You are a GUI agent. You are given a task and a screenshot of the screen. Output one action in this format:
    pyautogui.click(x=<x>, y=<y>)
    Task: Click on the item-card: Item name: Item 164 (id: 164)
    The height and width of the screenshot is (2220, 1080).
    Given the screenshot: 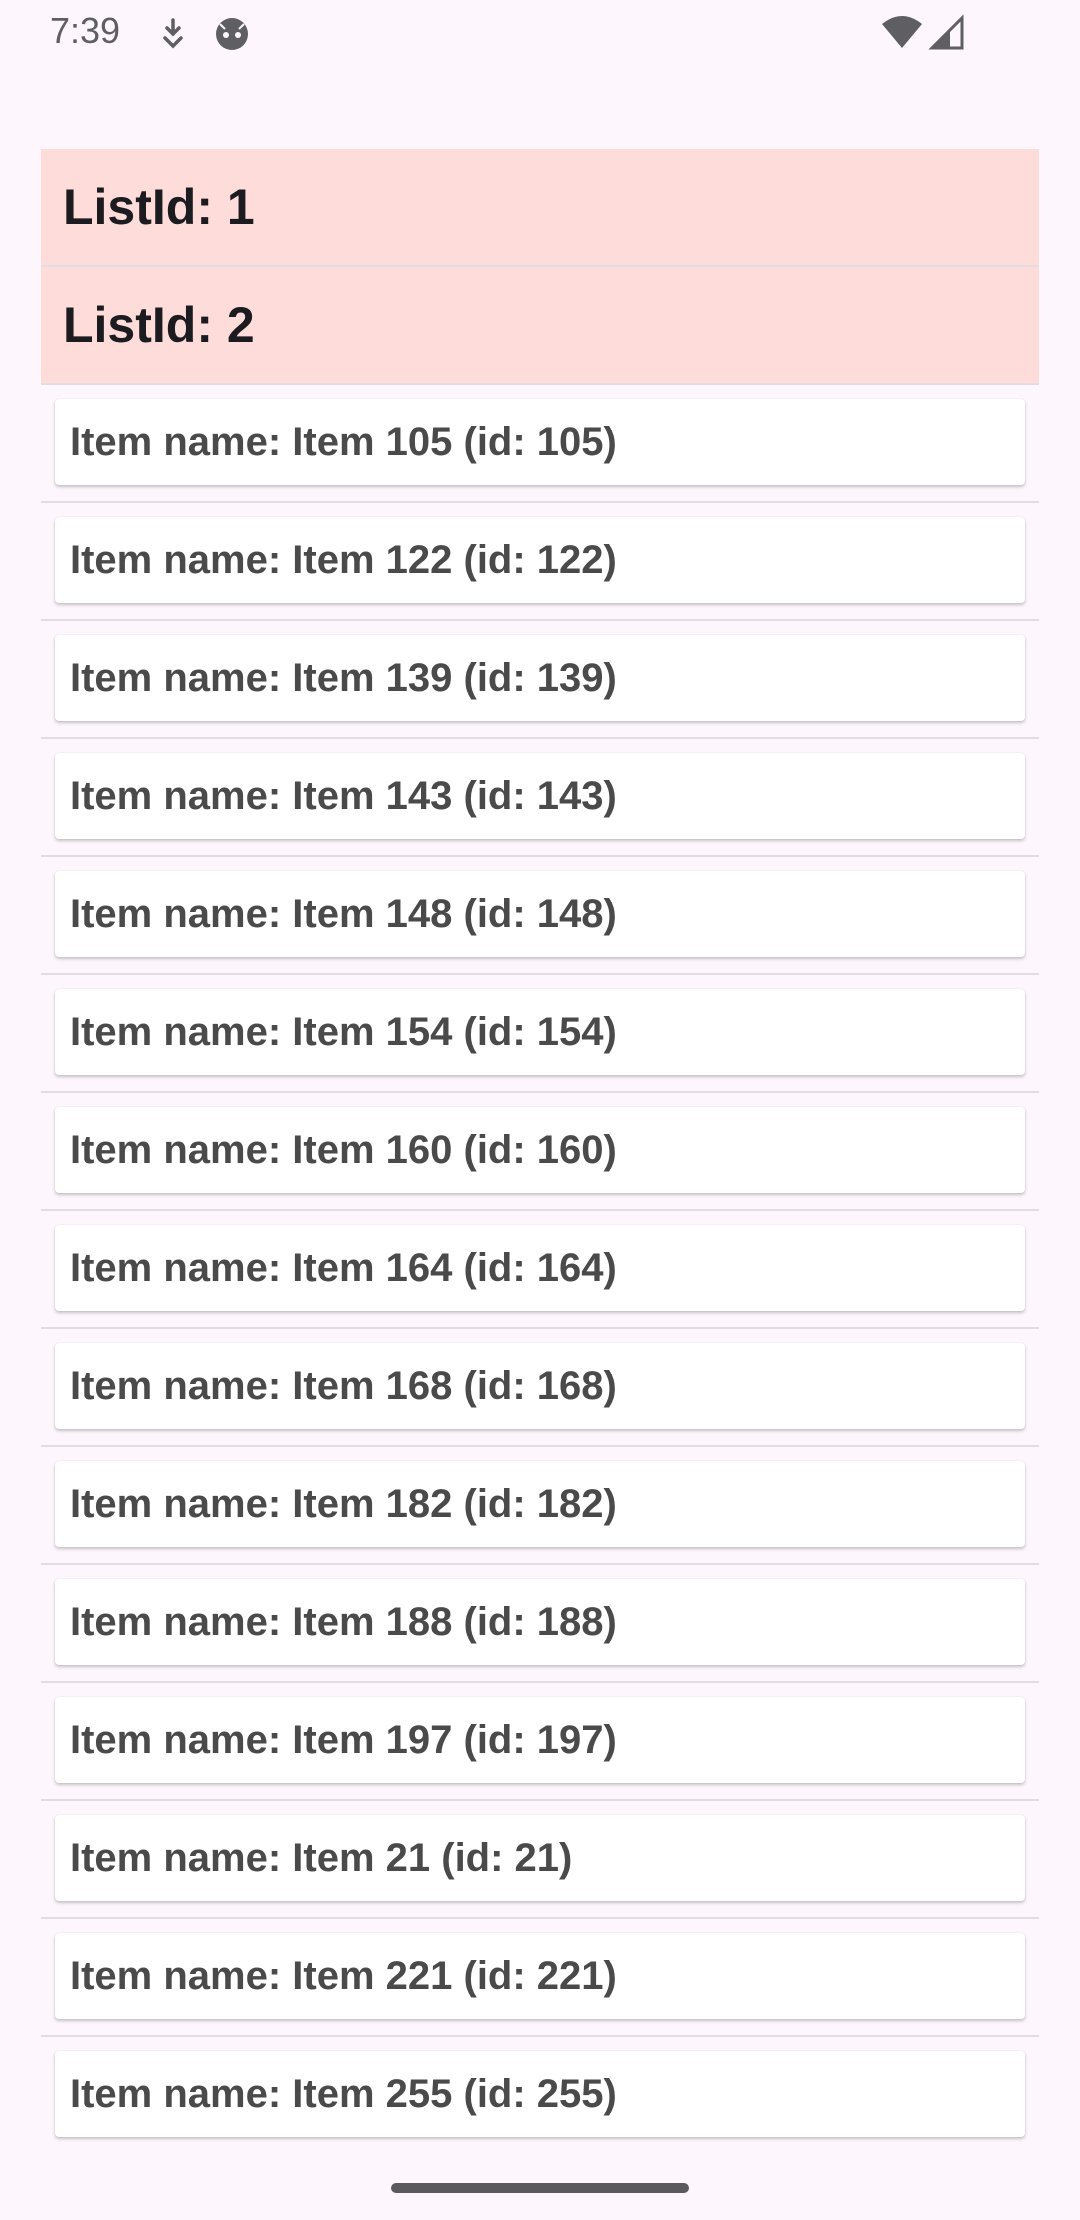 What is the action you would take?
    pyautogui.click(x=540, y=1268)
    